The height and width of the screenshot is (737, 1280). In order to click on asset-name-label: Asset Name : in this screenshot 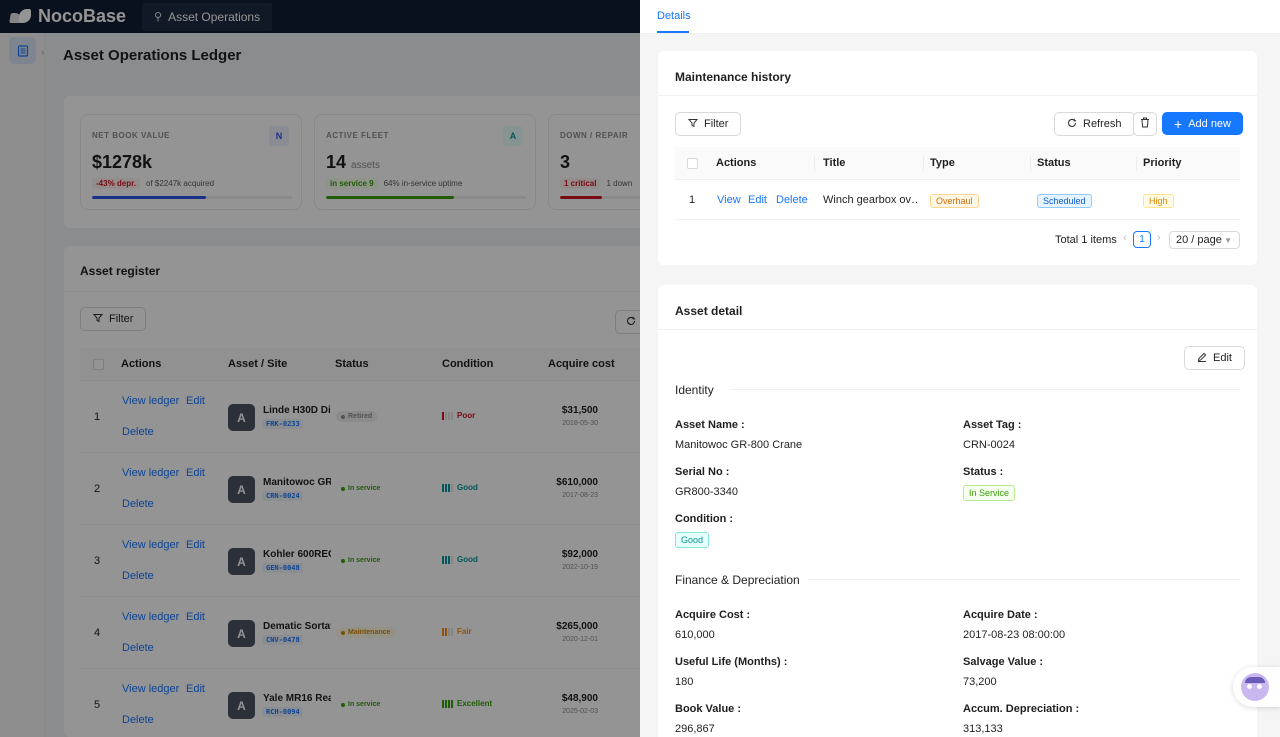, I will do `click(710, 425)`.